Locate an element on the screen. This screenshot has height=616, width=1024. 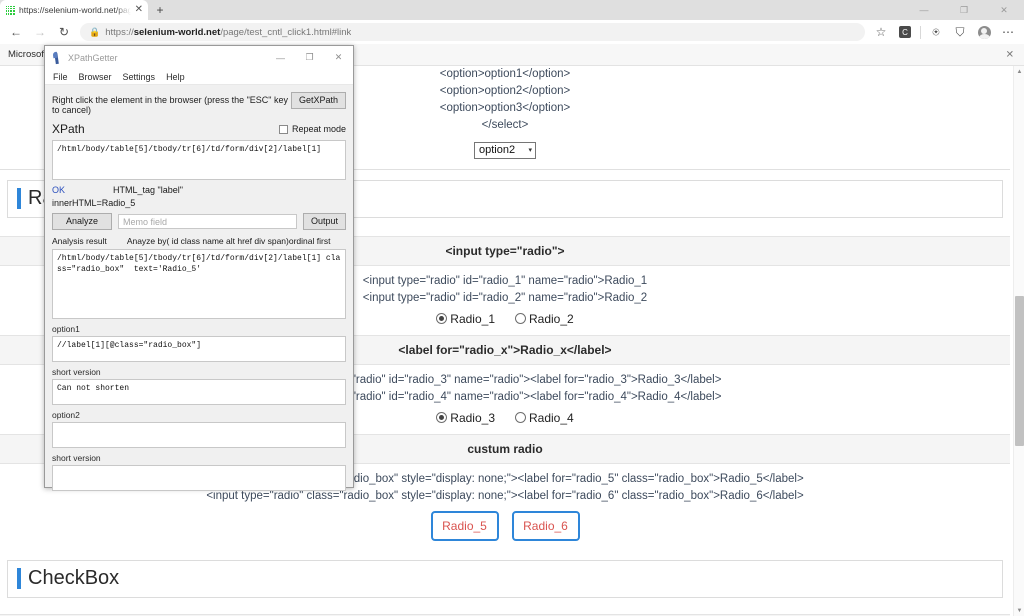
get-xpath-button: GetXPath is located at coordinates (318, 100).